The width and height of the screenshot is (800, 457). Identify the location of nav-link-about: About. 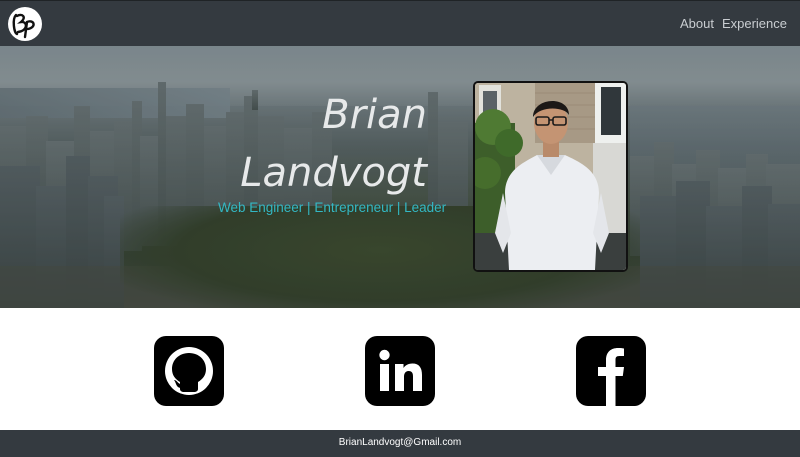
(697, 24).